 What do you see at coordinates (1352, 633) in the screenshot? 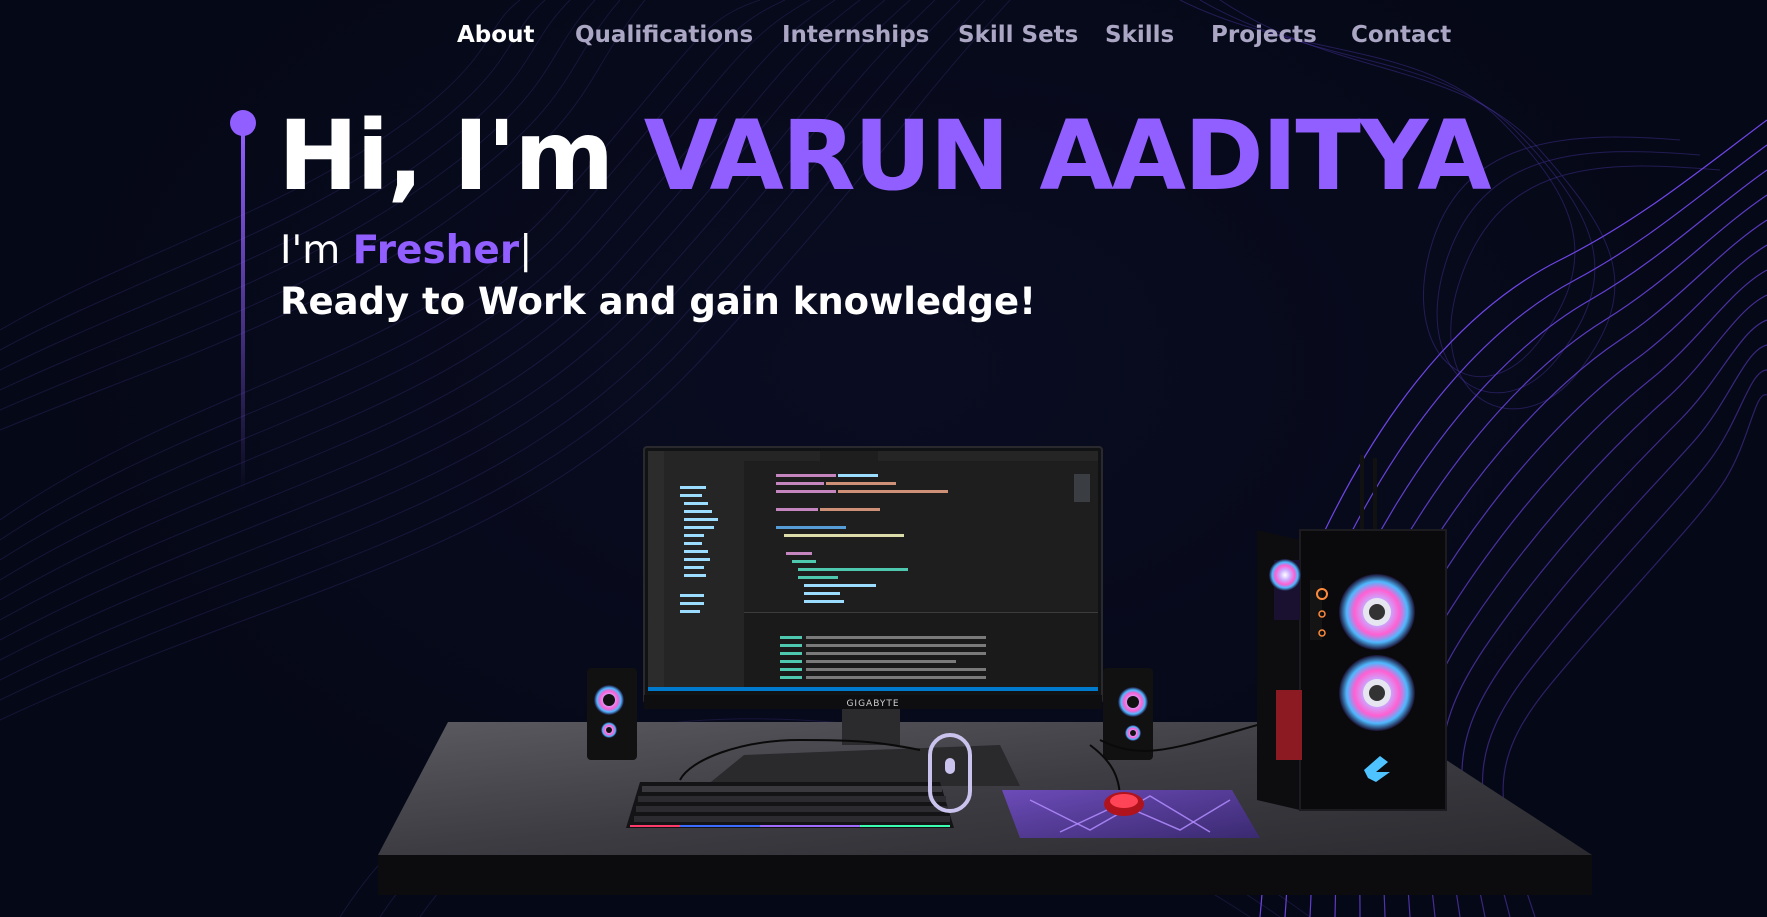
I see `pc-tower` at bounding box center [1352, 633].